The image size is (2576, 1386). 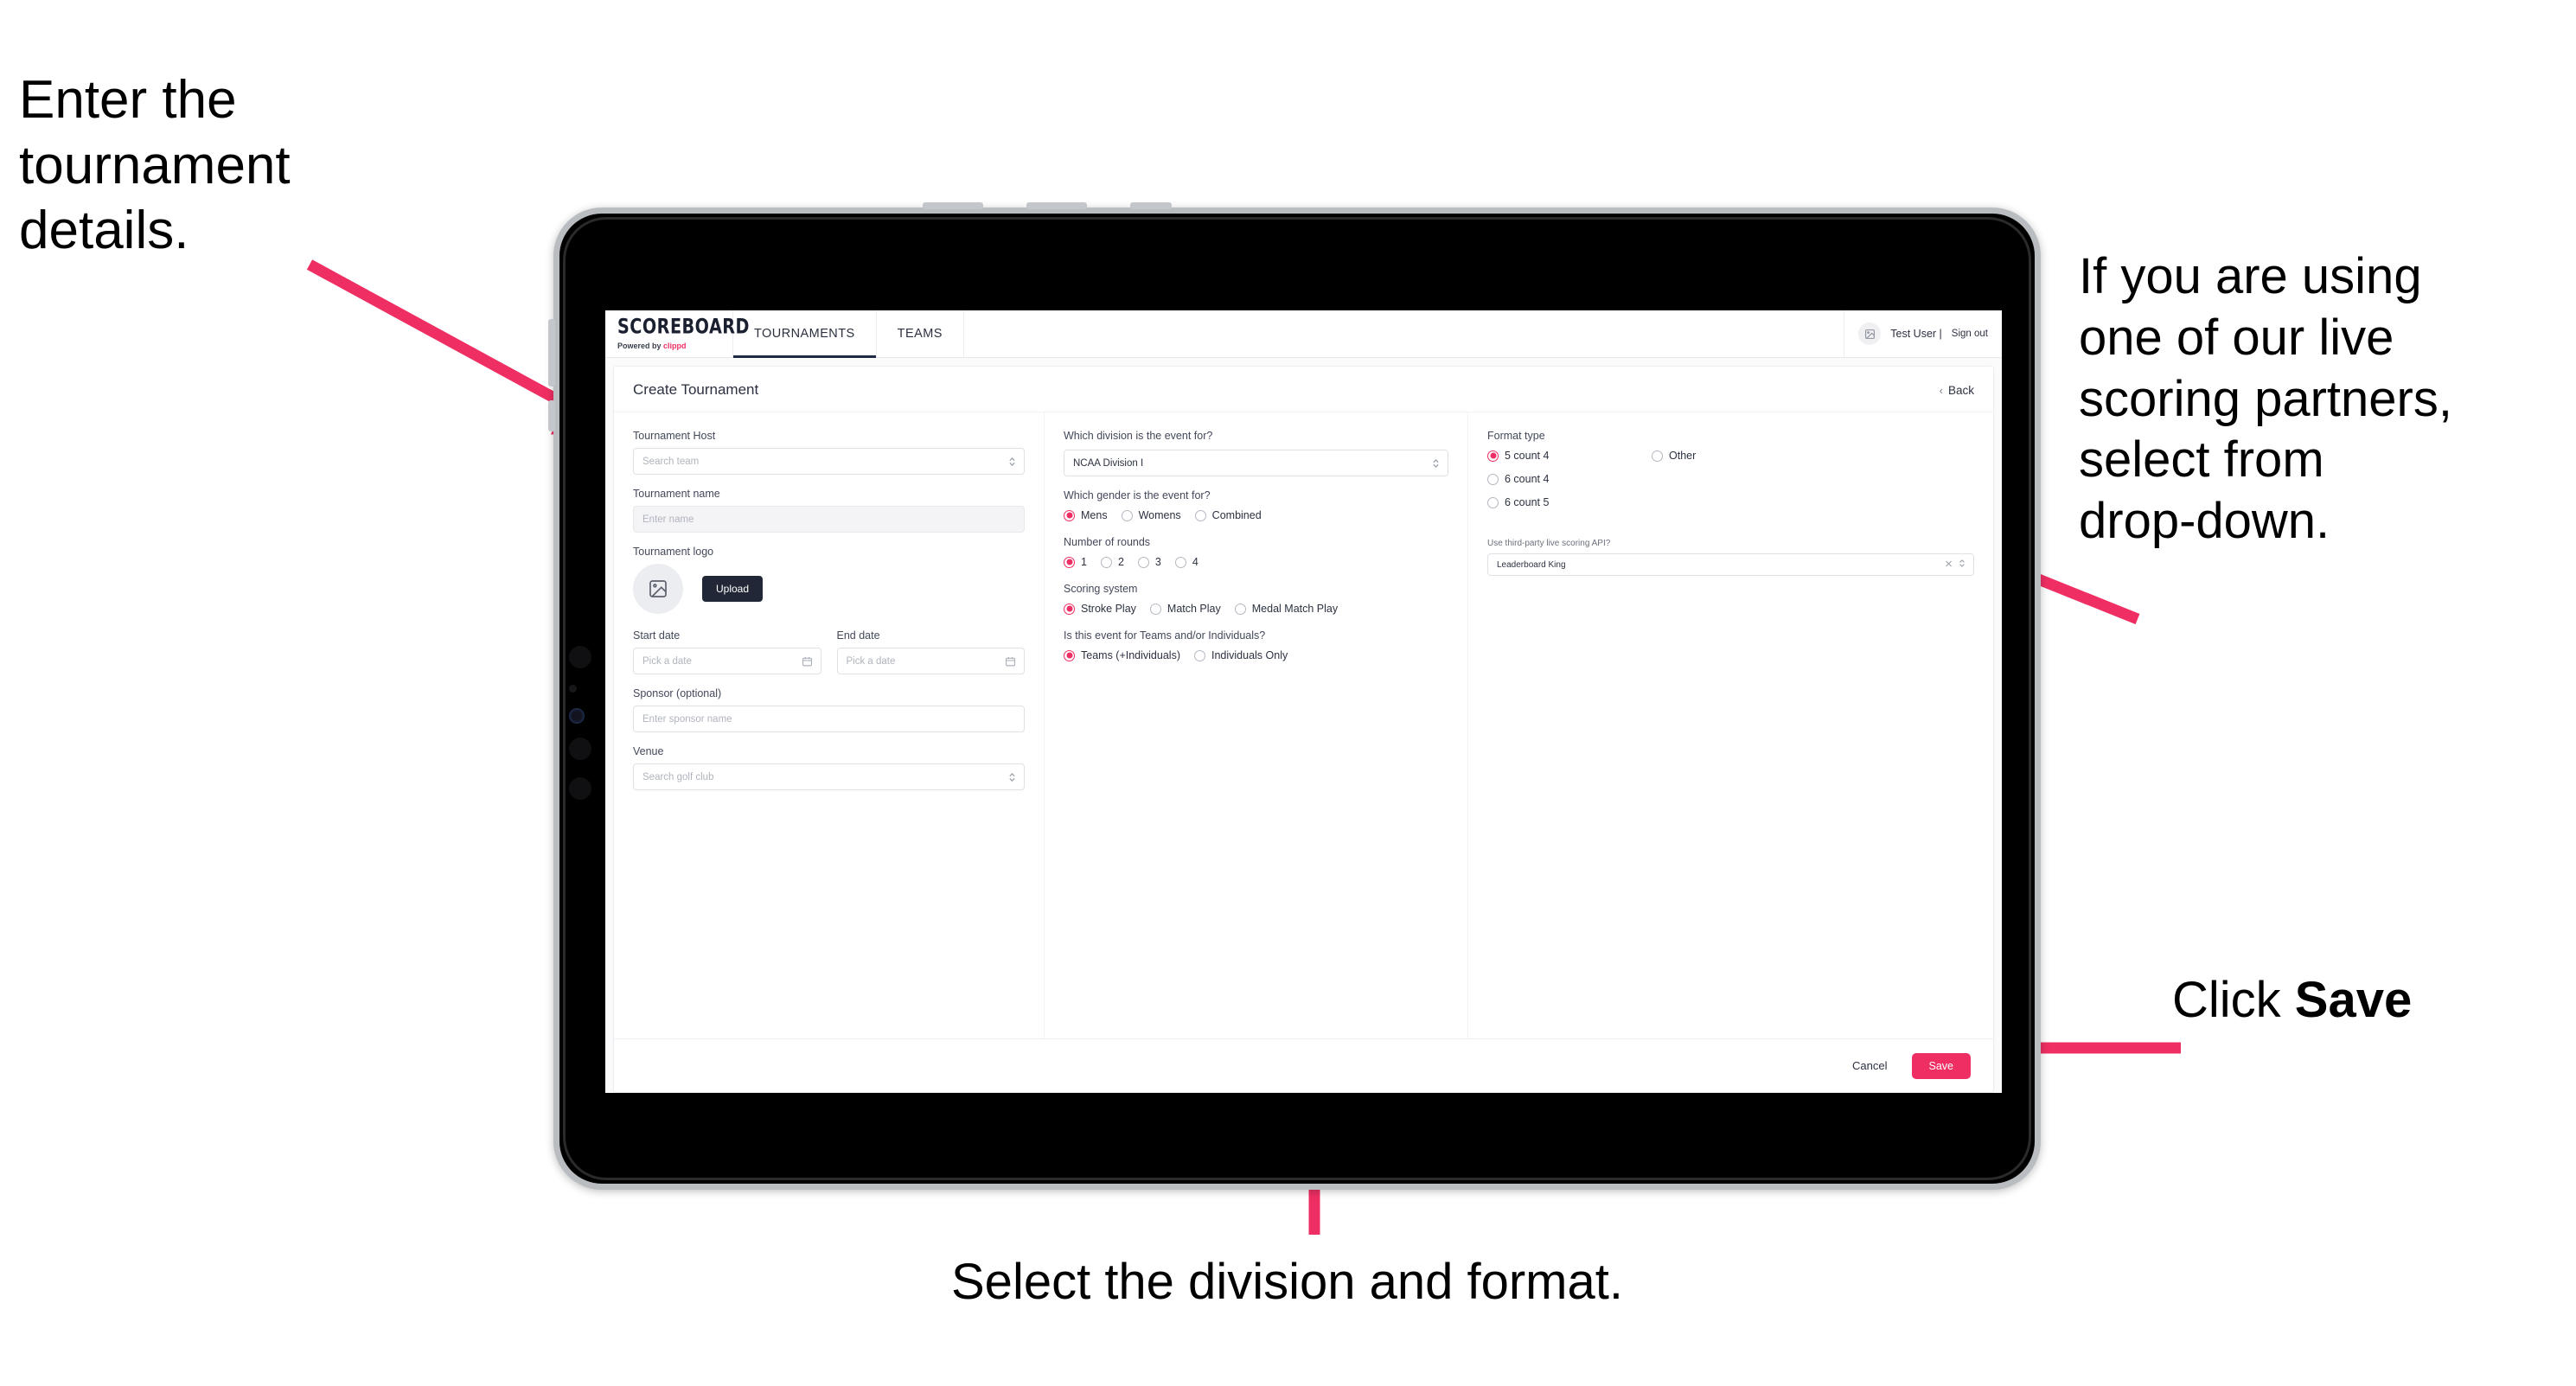 I want to click on radio-scoring-stroke-play: Stroke Play, so click(x=1100, y=609).